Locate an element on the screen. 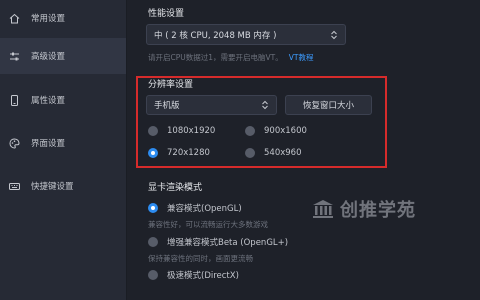  render-option-opengl-plus: 增强兼容模式Beta (OpenGL+) is located at coordinates (218, 242).